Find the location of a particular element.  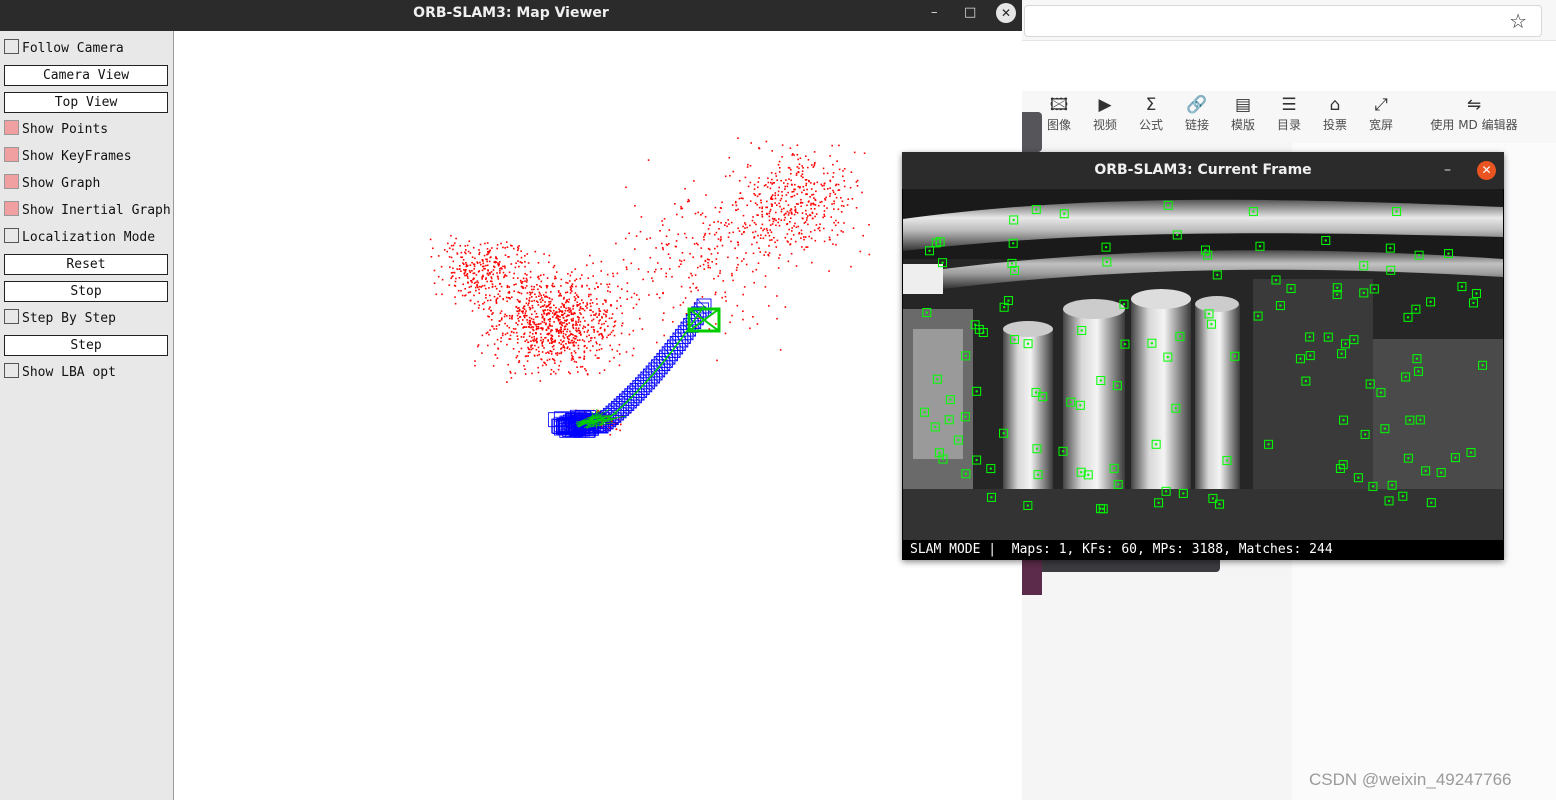

top-view-button: Top View is located at coordinates (86, 102).